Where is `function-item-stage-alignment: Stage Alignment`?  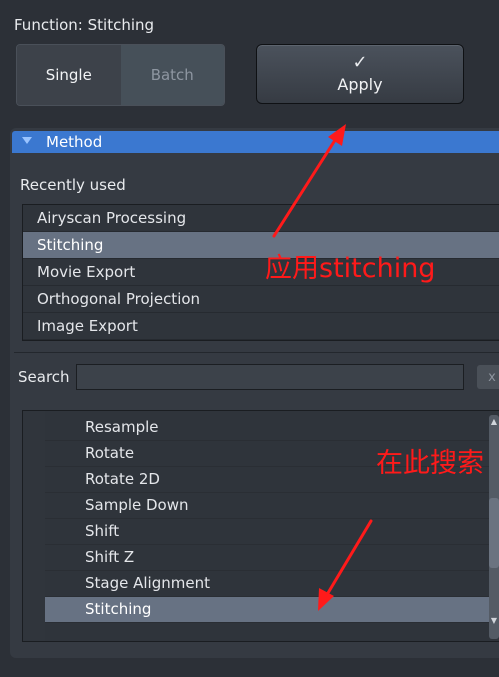
function-item-stage-alignment: Stage Alignment is located at coordinates (271, 584).